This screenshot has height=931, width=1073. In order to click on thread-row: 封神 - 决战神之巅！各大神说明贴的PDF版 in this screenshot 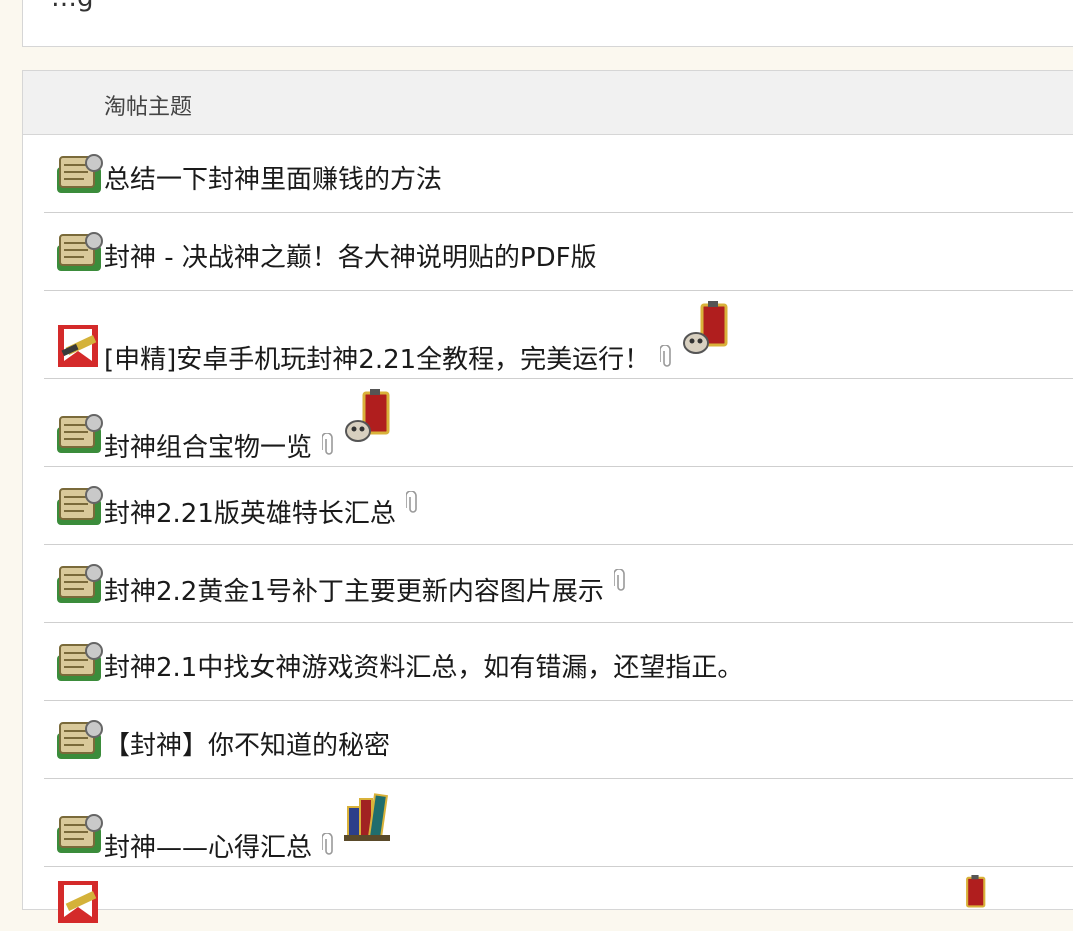, I will do `click(558, 252)`.